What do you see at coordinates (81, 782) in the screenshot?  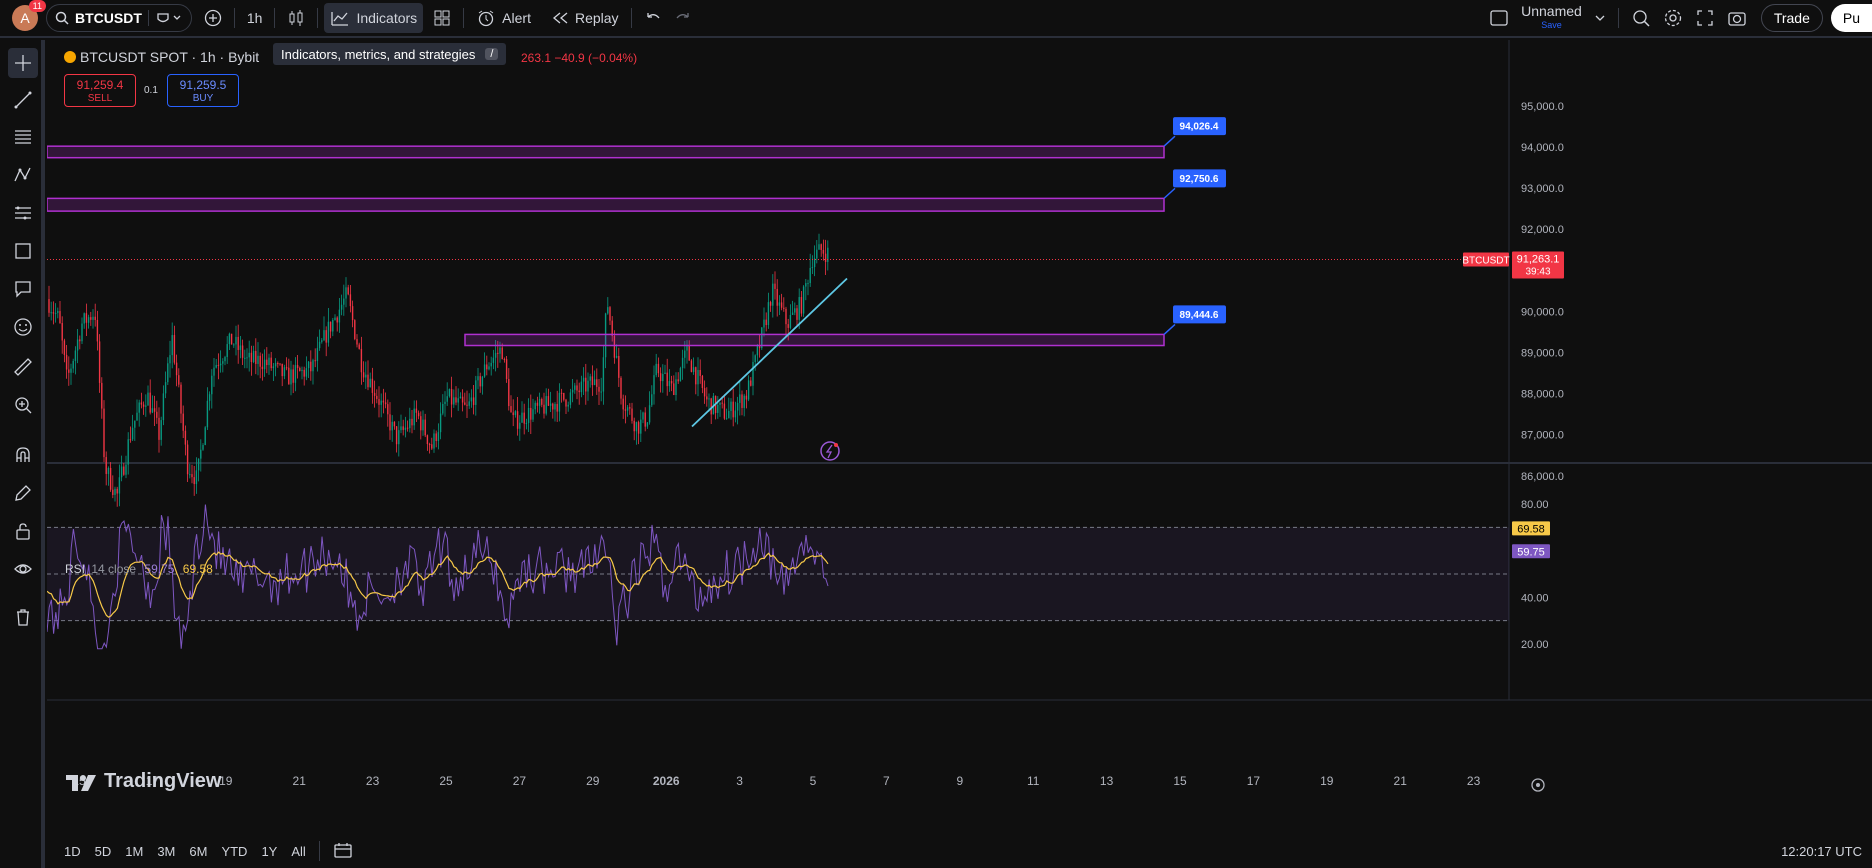 I see `tv-logo-icon` at bounding box center [81, 782].